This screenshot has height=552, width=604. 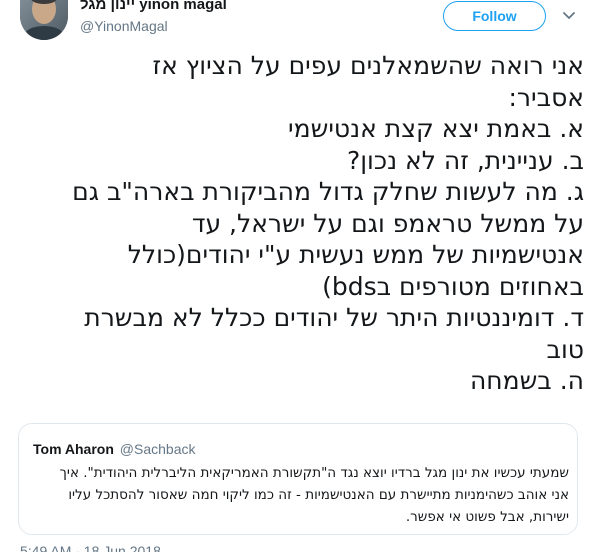 I want to click on tweet-line: על ממשל טראמפ וגם על ישראל, עד, so click(x=387, y=223).